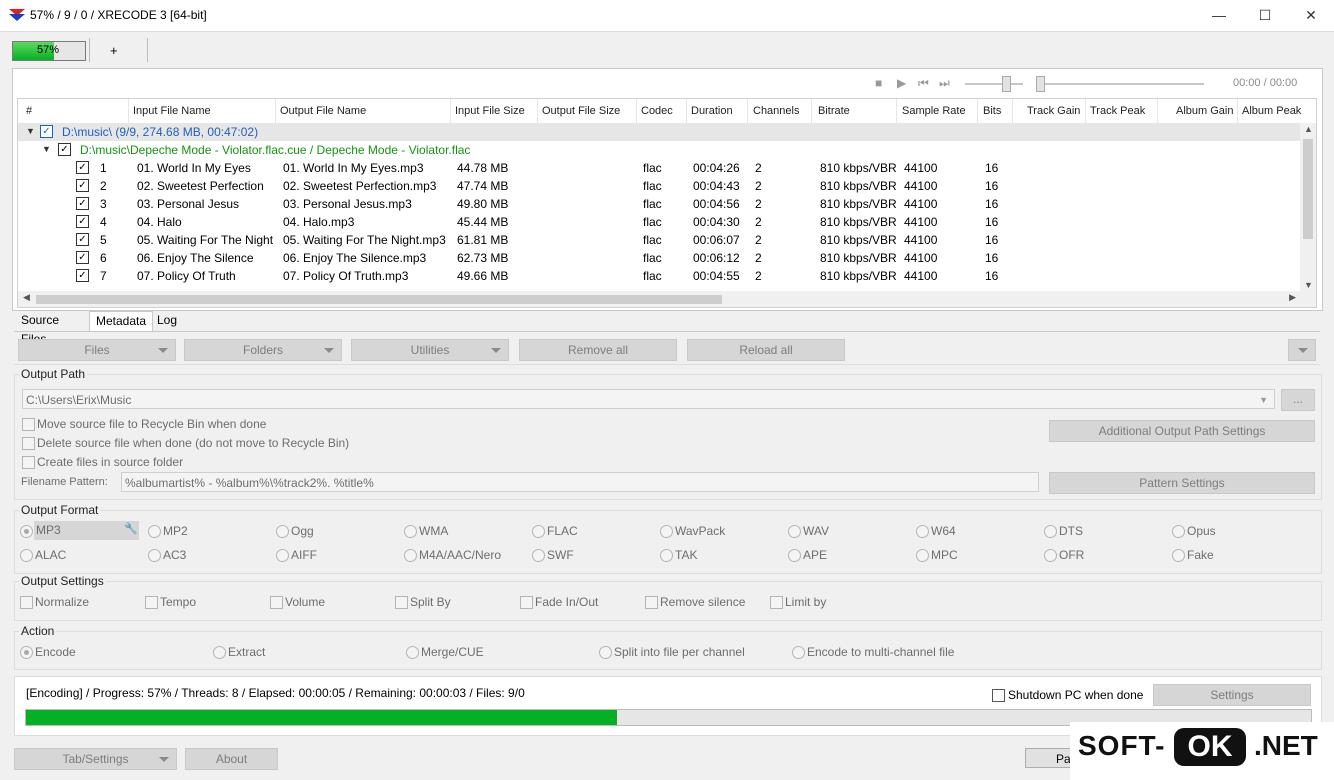  What do you see at coordinates (28, 443) in the screenshot?
I see `delete-source-checkbox` at bounding box center [28, 443].